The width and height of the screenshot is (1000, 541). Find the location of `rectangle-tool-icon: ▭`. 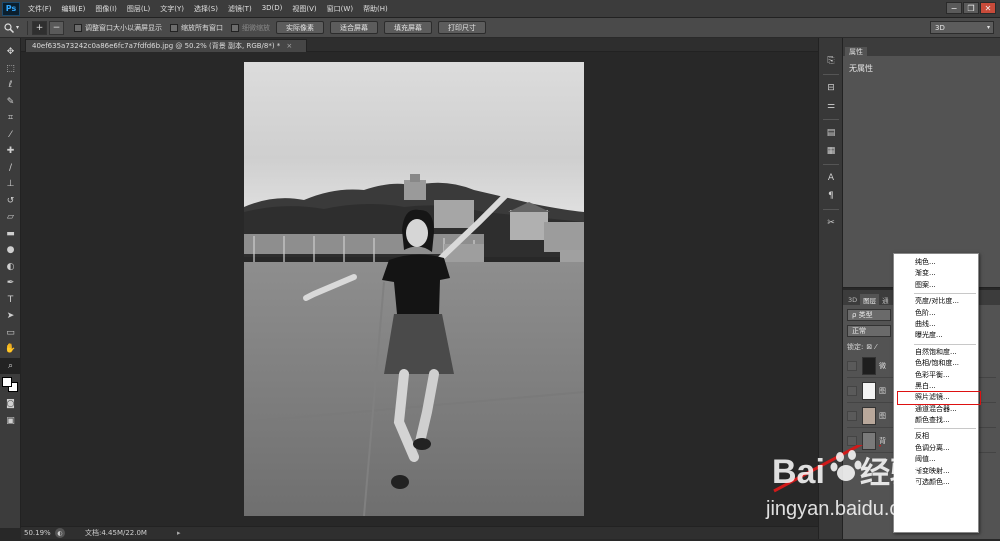

rectangle-tool-icon: ▭ is located at coordinates (10, 333).